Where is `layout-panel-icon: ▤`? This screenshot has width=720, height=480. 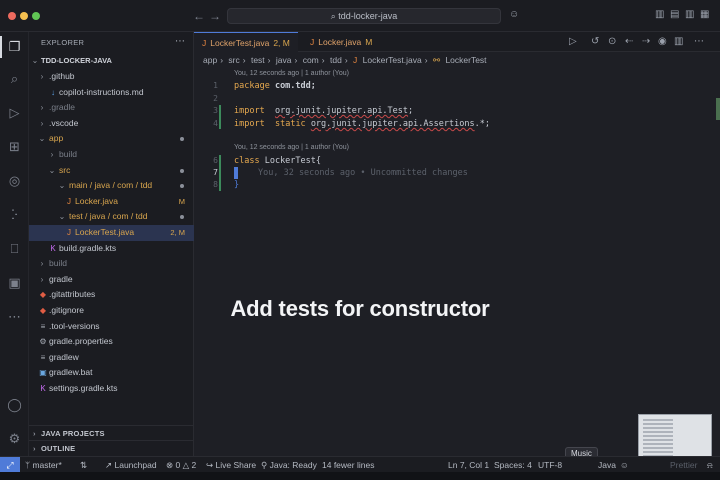
layout-panel-icon: ▤ is located at coordinates (674, 14).